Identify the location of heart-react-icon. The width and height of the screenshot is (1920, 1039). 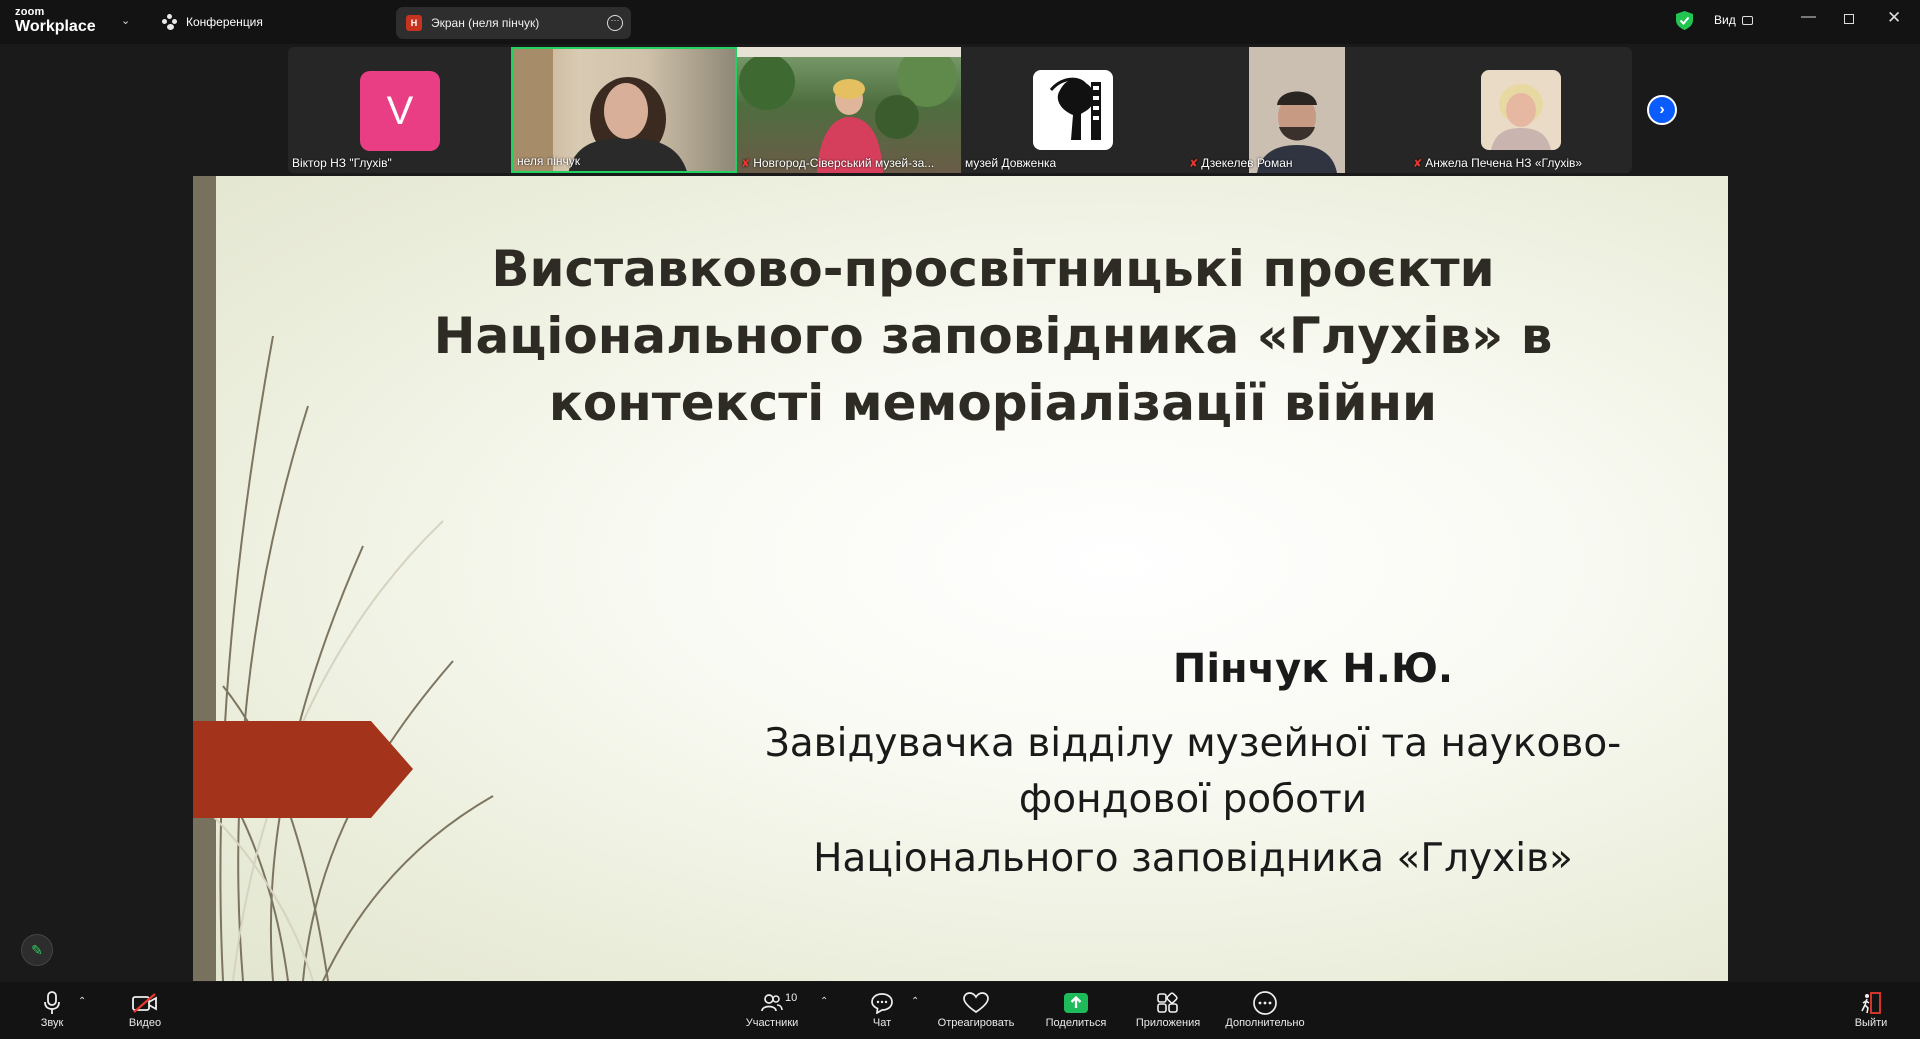
(976, 1003).